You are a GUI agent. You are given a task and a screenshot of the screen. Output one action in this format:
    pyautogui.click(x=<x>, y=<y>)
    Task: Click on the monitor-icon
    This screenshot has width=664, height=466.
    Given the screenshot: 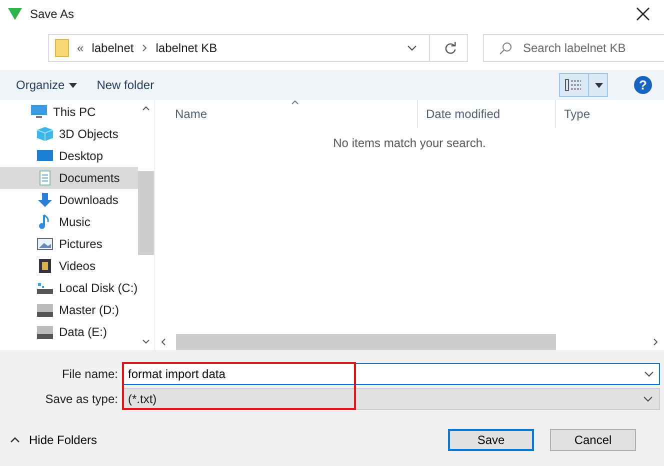 What is the action you would take?
    pyautogui.click(x=39, y=112)
    